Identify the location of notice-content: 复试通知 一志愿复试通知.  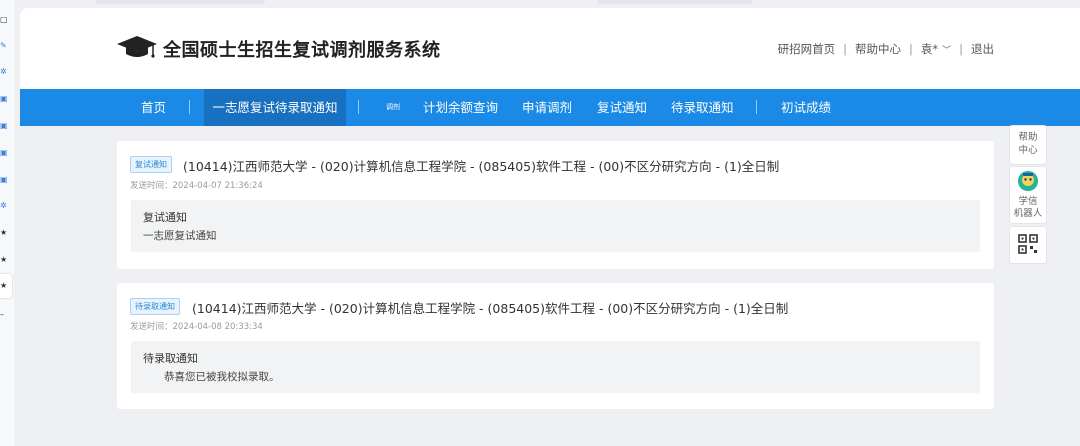
(555, 226).